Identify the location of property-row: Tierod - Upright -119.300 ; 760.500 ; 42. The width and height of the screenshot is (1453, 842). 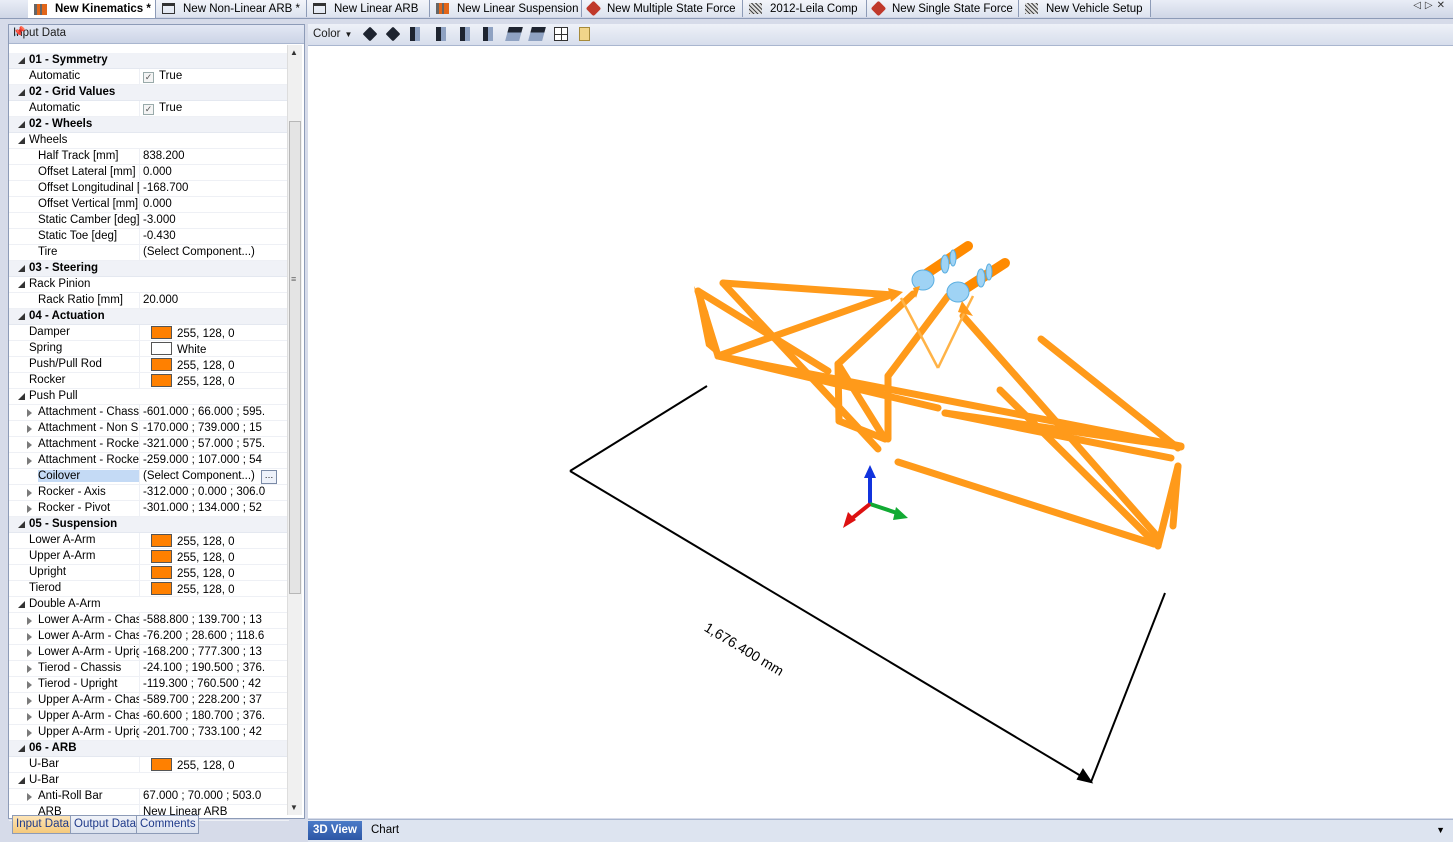
(149, 685).